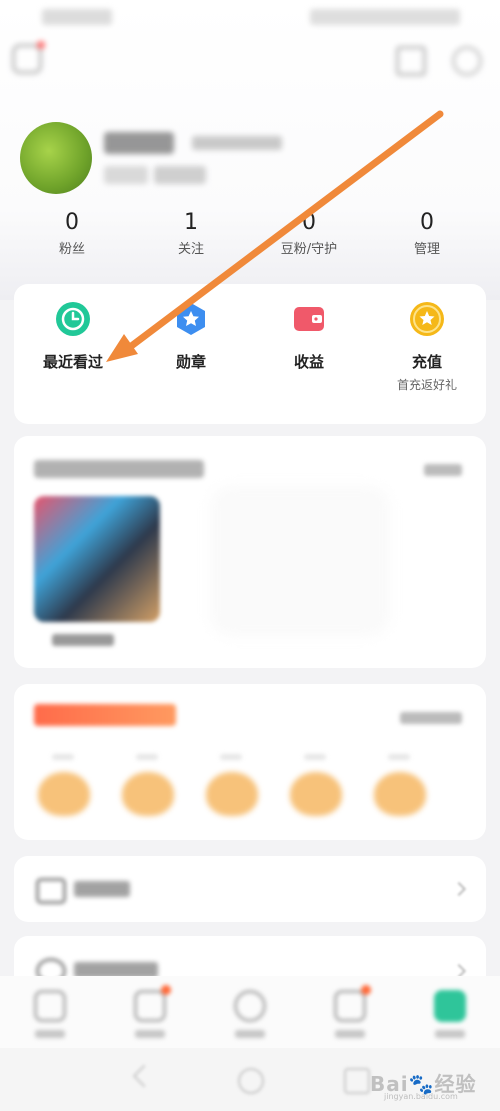  What do you see at coordinates (56, 158) in the screenshot?
I see `avatar` at bounding box center [56, 158].